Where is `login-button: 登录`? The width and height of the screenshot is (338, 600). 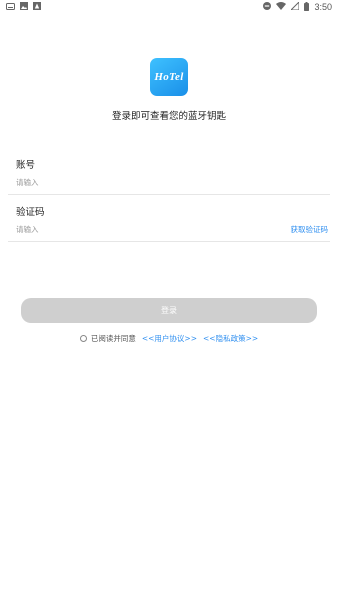 login-button: 登录 is located at coordinates (169, 310).